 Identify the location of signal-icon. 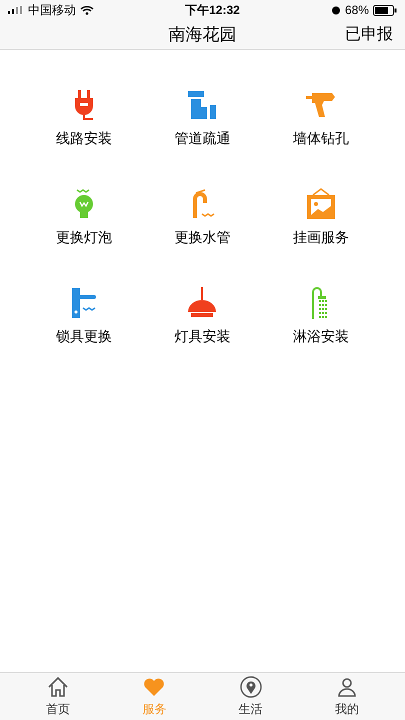
(16, 10).